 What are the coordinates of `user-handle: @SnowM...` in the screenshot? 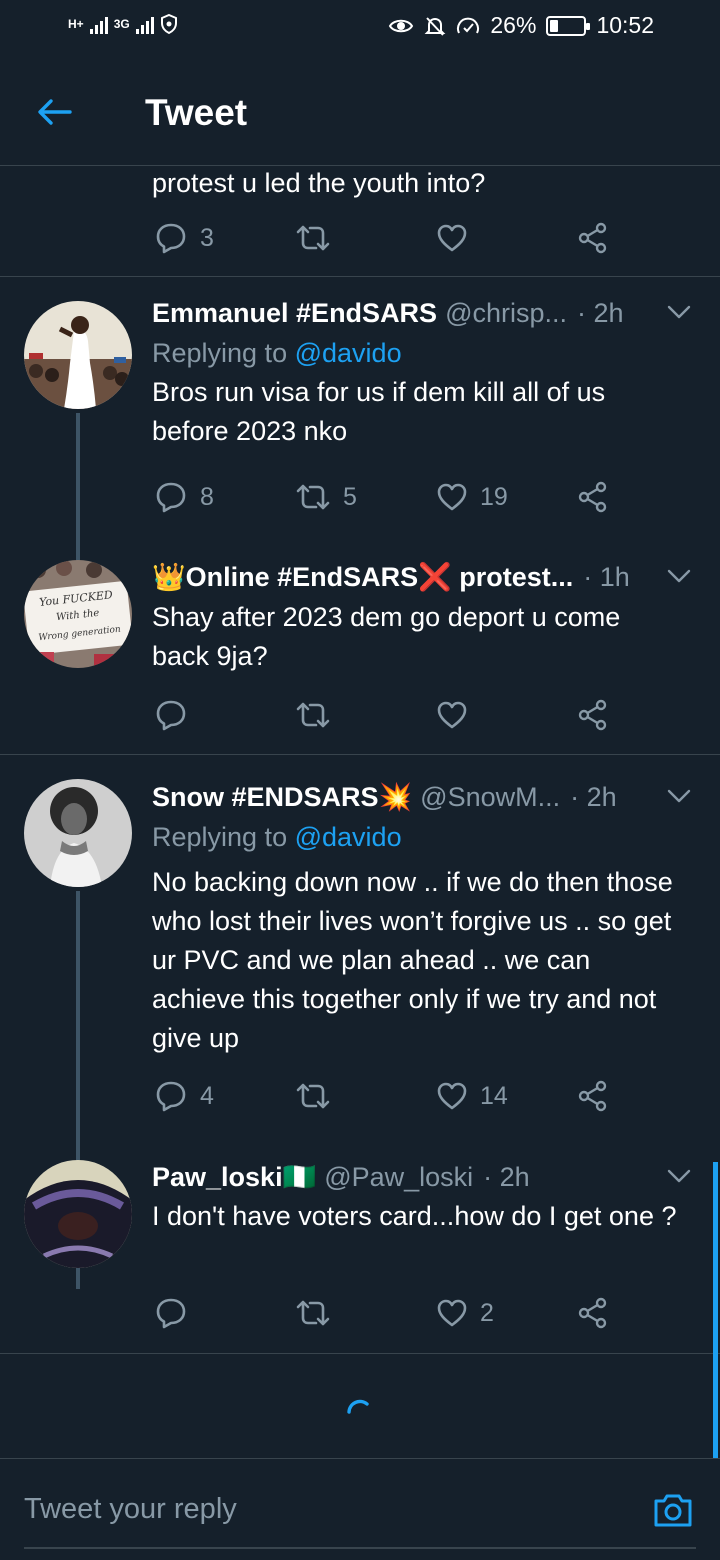 It's located at (490, 797).